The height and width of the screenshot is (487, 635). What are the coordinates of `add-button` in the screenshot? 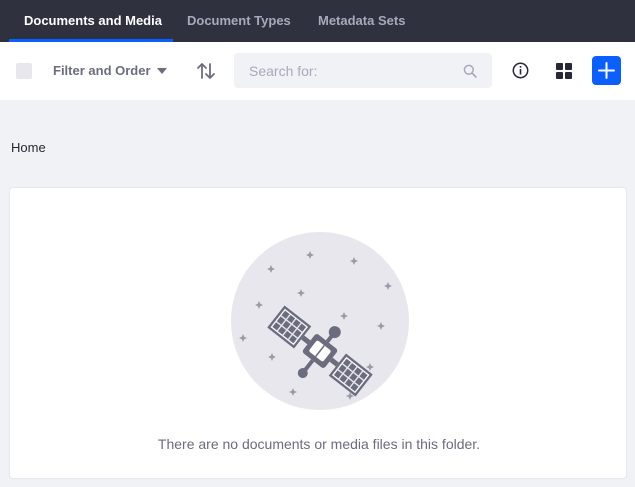 It's located at (606, 70).